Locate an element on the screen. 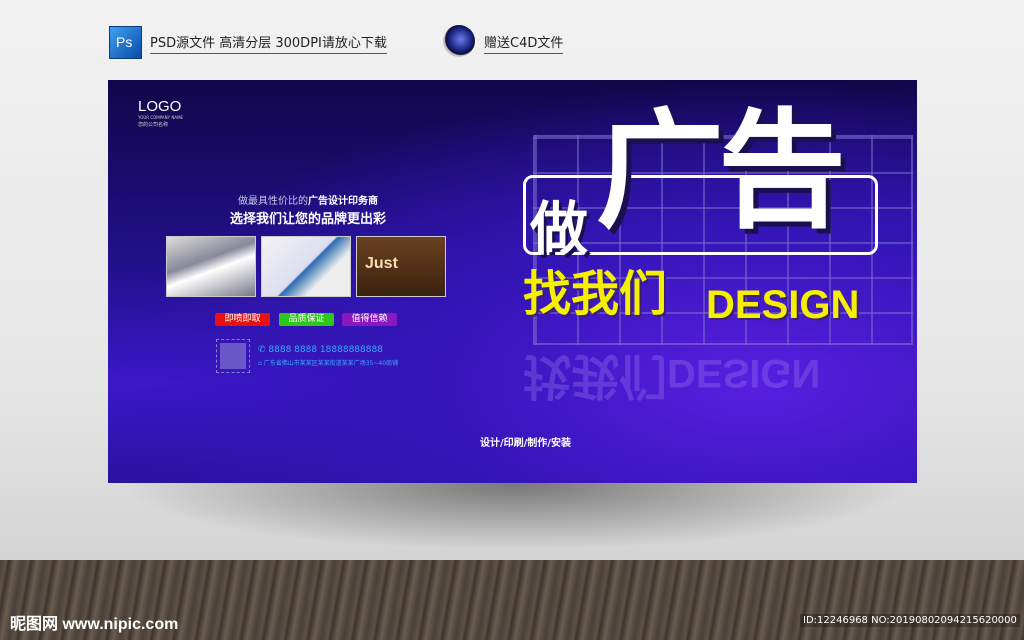 The height and width of the screenshot is (640, 1024). headline-reflection: 找我们DESIGN is located at coordinates (672, 376).